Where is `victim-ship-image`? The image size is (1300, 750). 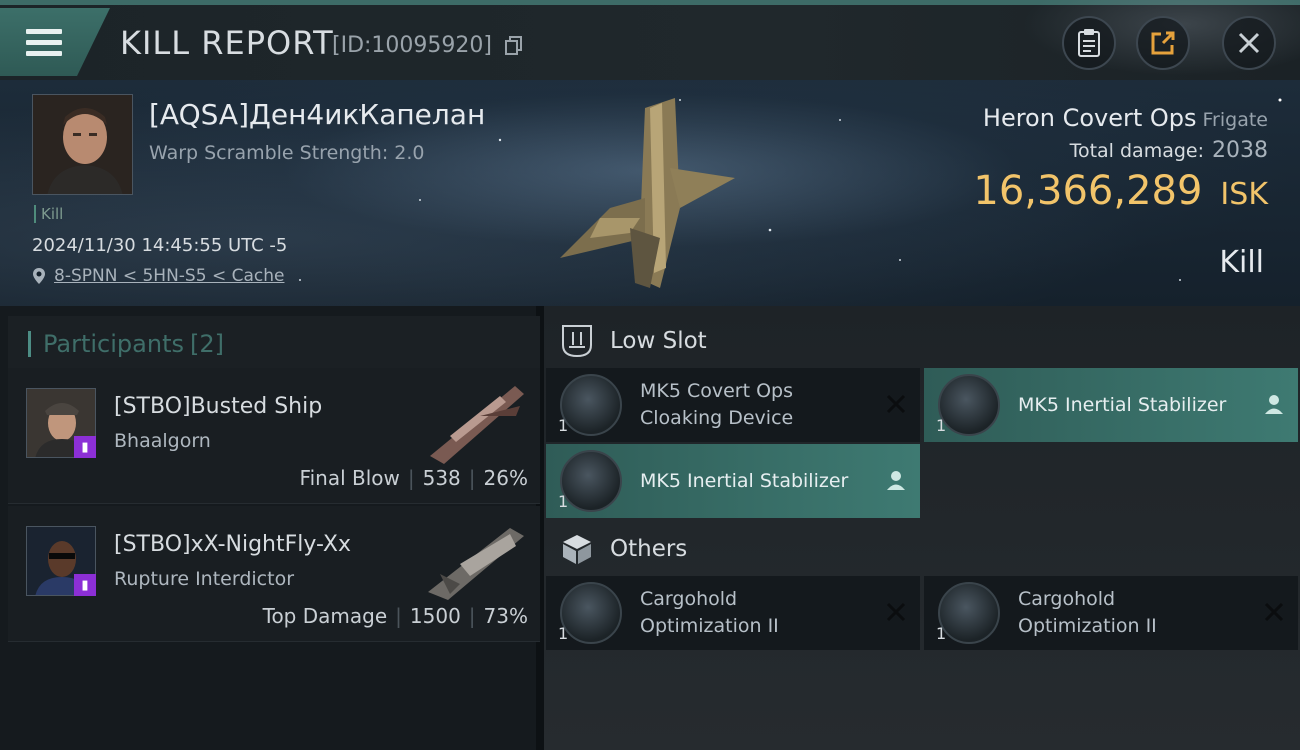 victim-ship-image is located at coordinates (647, 193).